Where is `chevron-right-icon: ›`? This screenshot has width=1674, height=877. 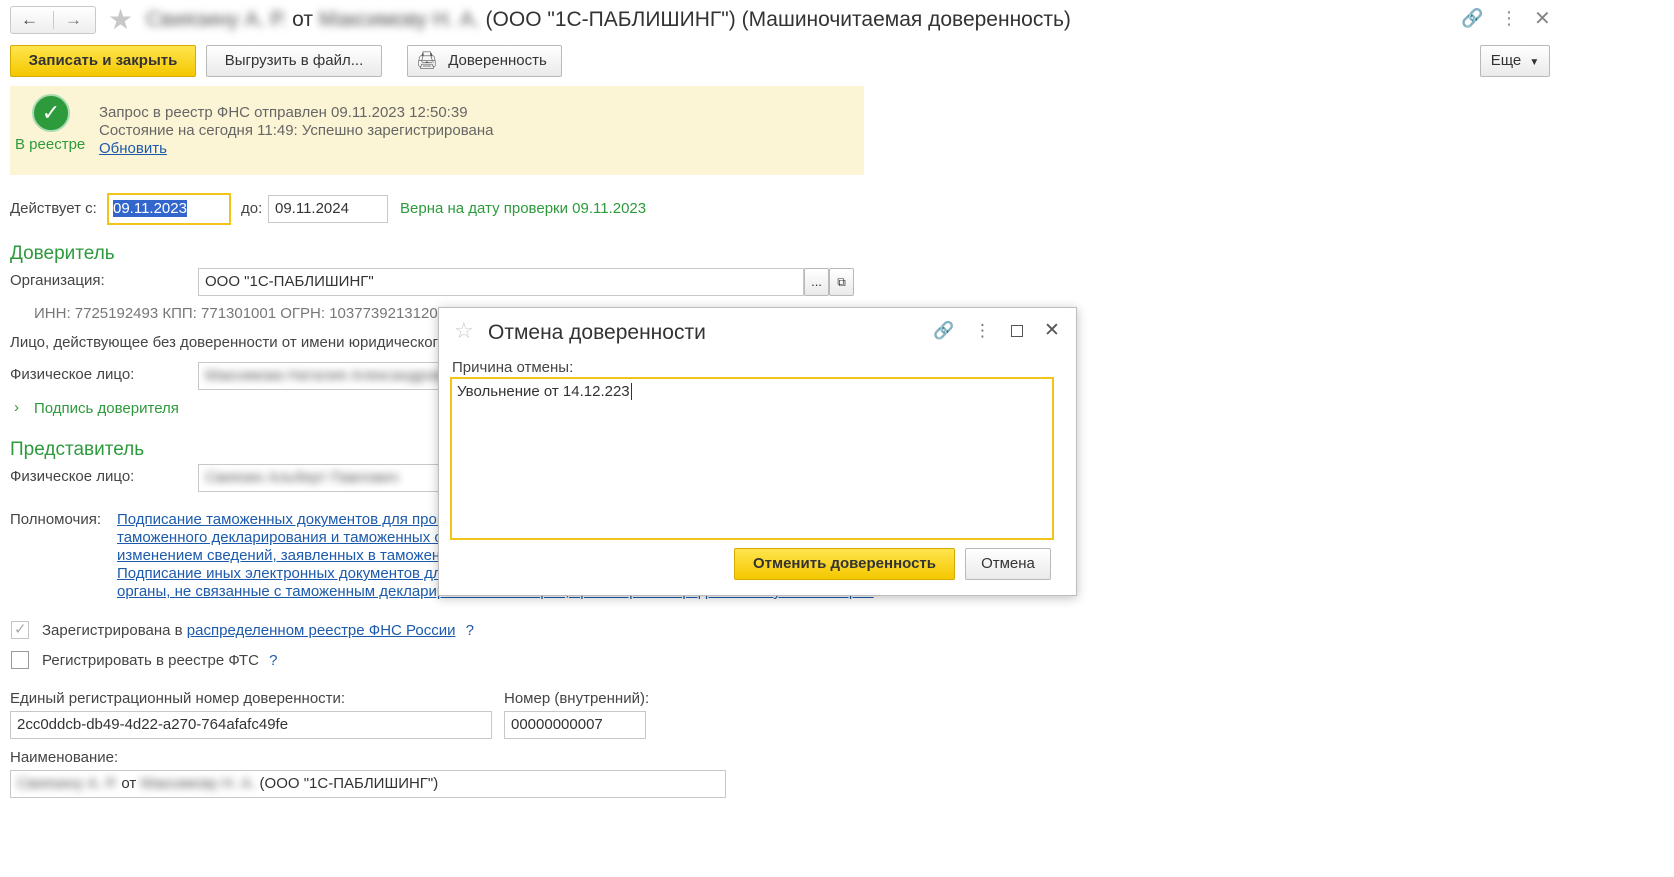 chevron-right-icon: › is located at coordinates (16, 407).